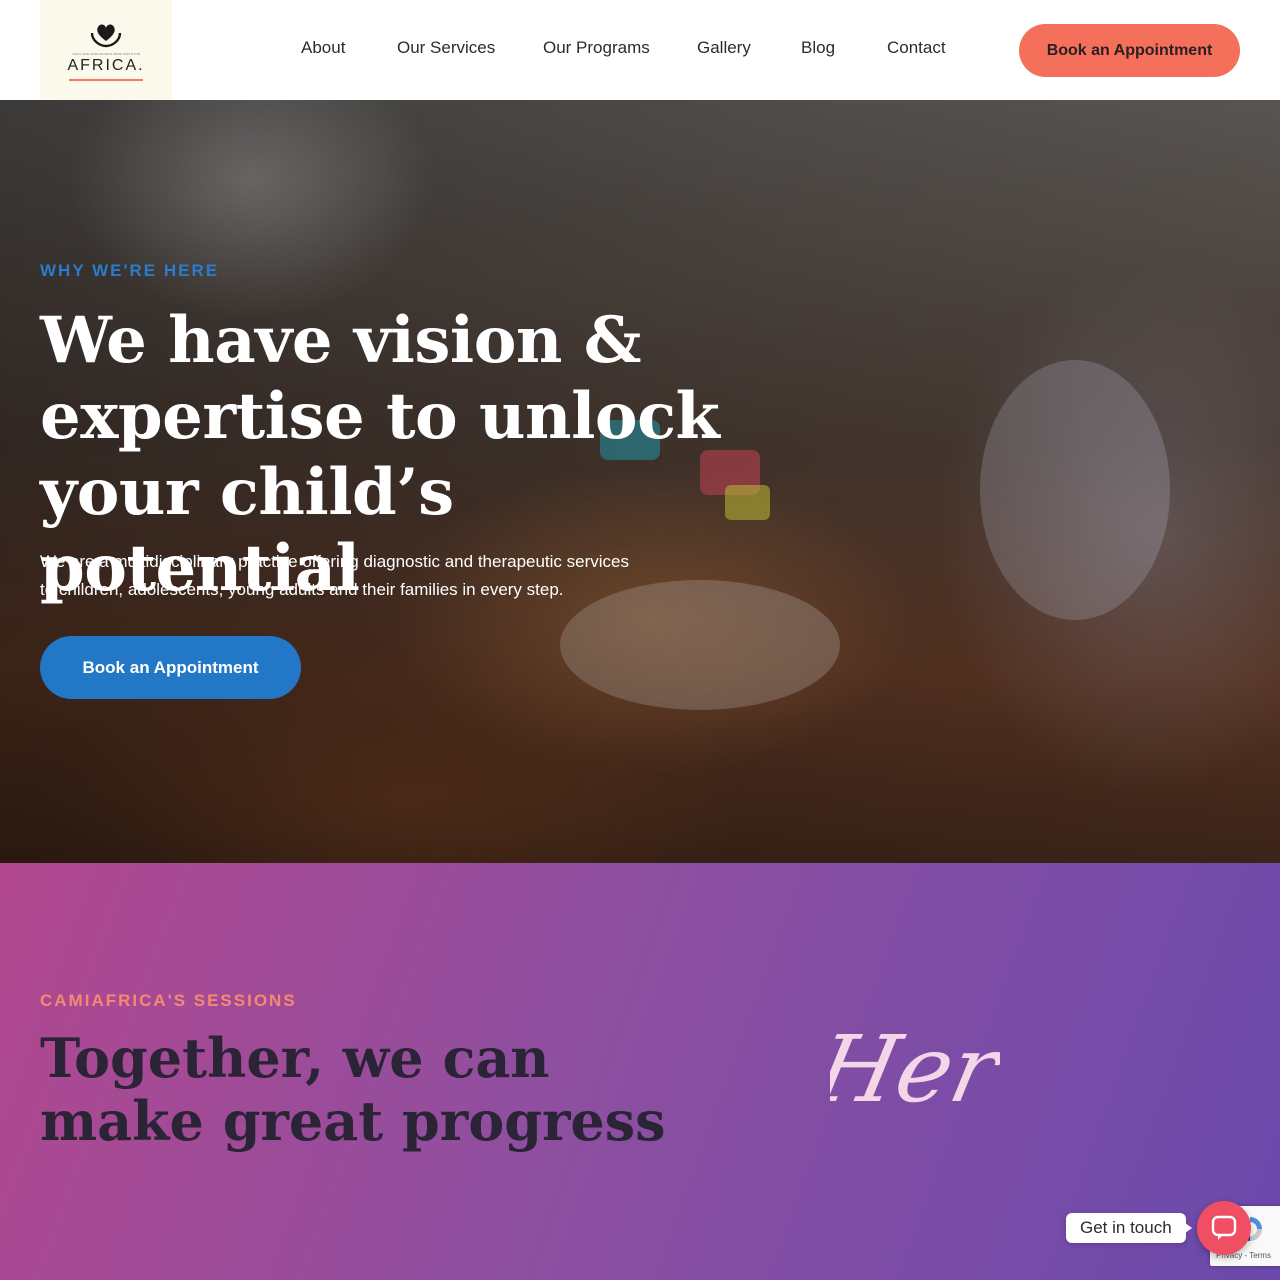 This screenshot has height=1280, width=1280. Describe the element at coordinates (170, 667) in the screenshot. I see `hero-book-appointment-button: Book an Appointment` at that location.